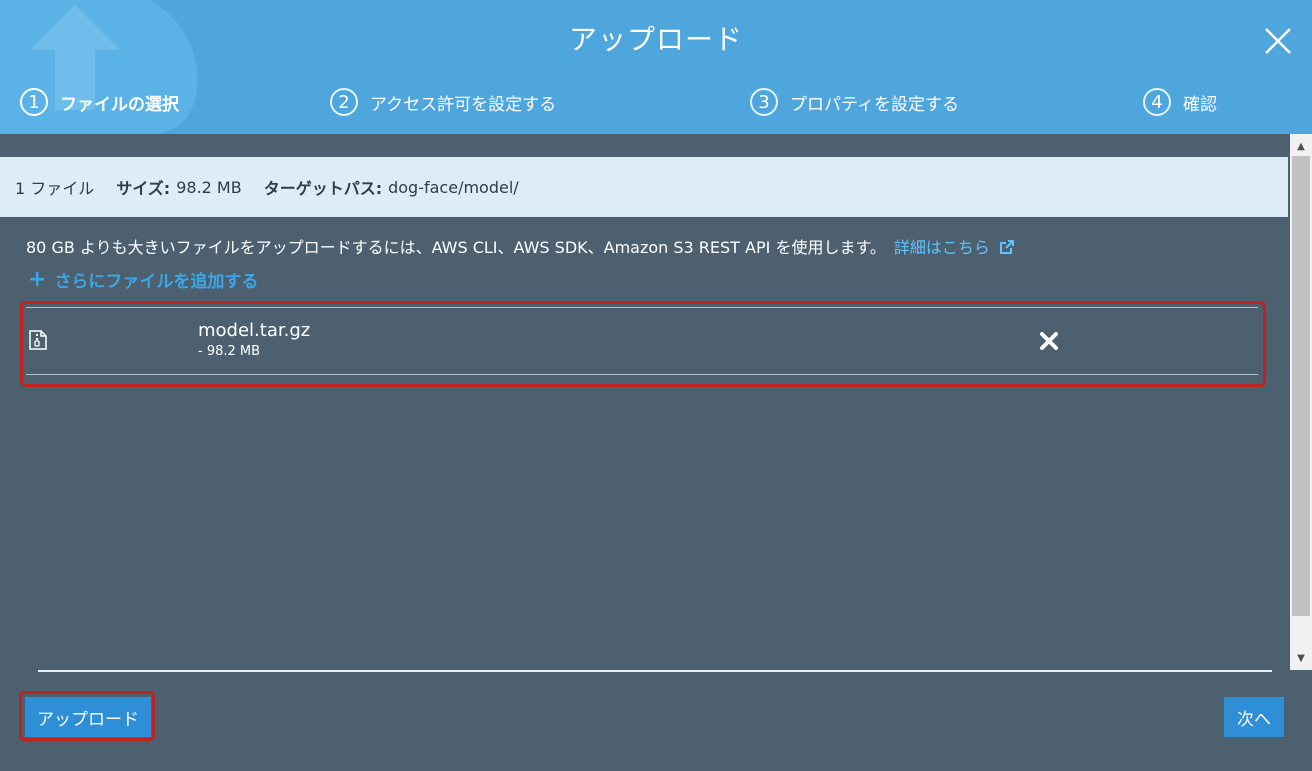  Describe the element at coordinates (88, 717) in the screenshot. I see `upload-button: アップロード` at that location.